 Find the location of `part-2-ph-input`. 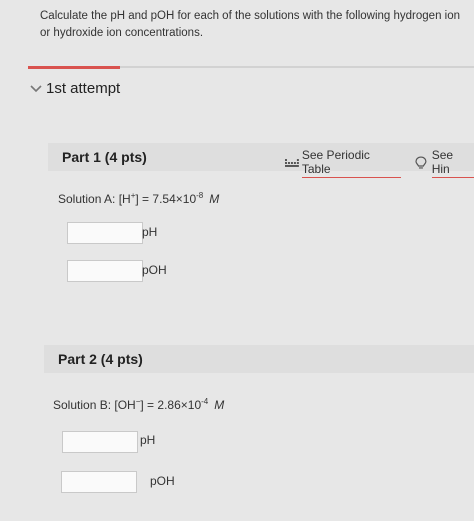

part-2-ph-input is located at coordinates (100, 442).